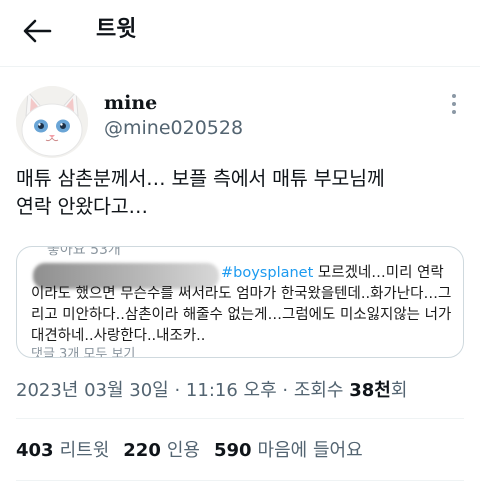  What do you see at coordinates (142, 450) in the screenshot?
I see `quotes-count: 220` at bounding box center [142, 450].